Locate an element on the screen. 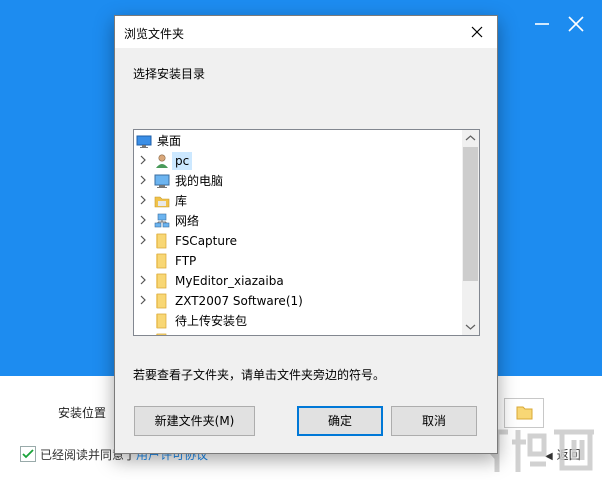 The height and width of the screenshot is (480, 602). desktop-icon is located at coordinates (144, 141).